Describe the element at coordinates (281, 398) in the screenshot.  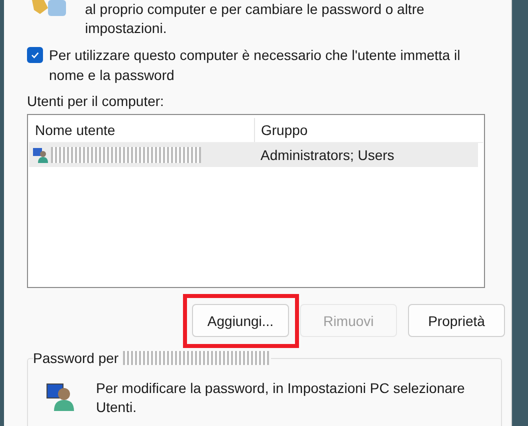
I see `password-hint: Per modificare la password, in Impostazioni PC selezionare Utenti.` at that location.